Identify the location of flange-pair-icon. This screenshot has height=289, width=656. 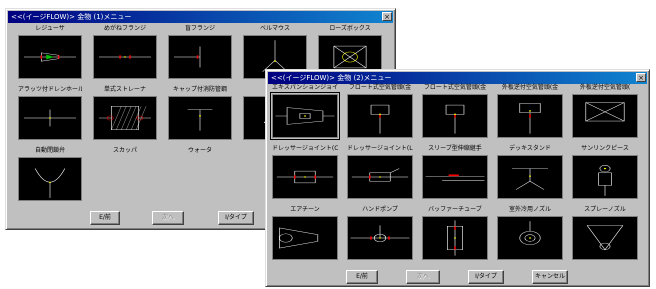
(125, 57).